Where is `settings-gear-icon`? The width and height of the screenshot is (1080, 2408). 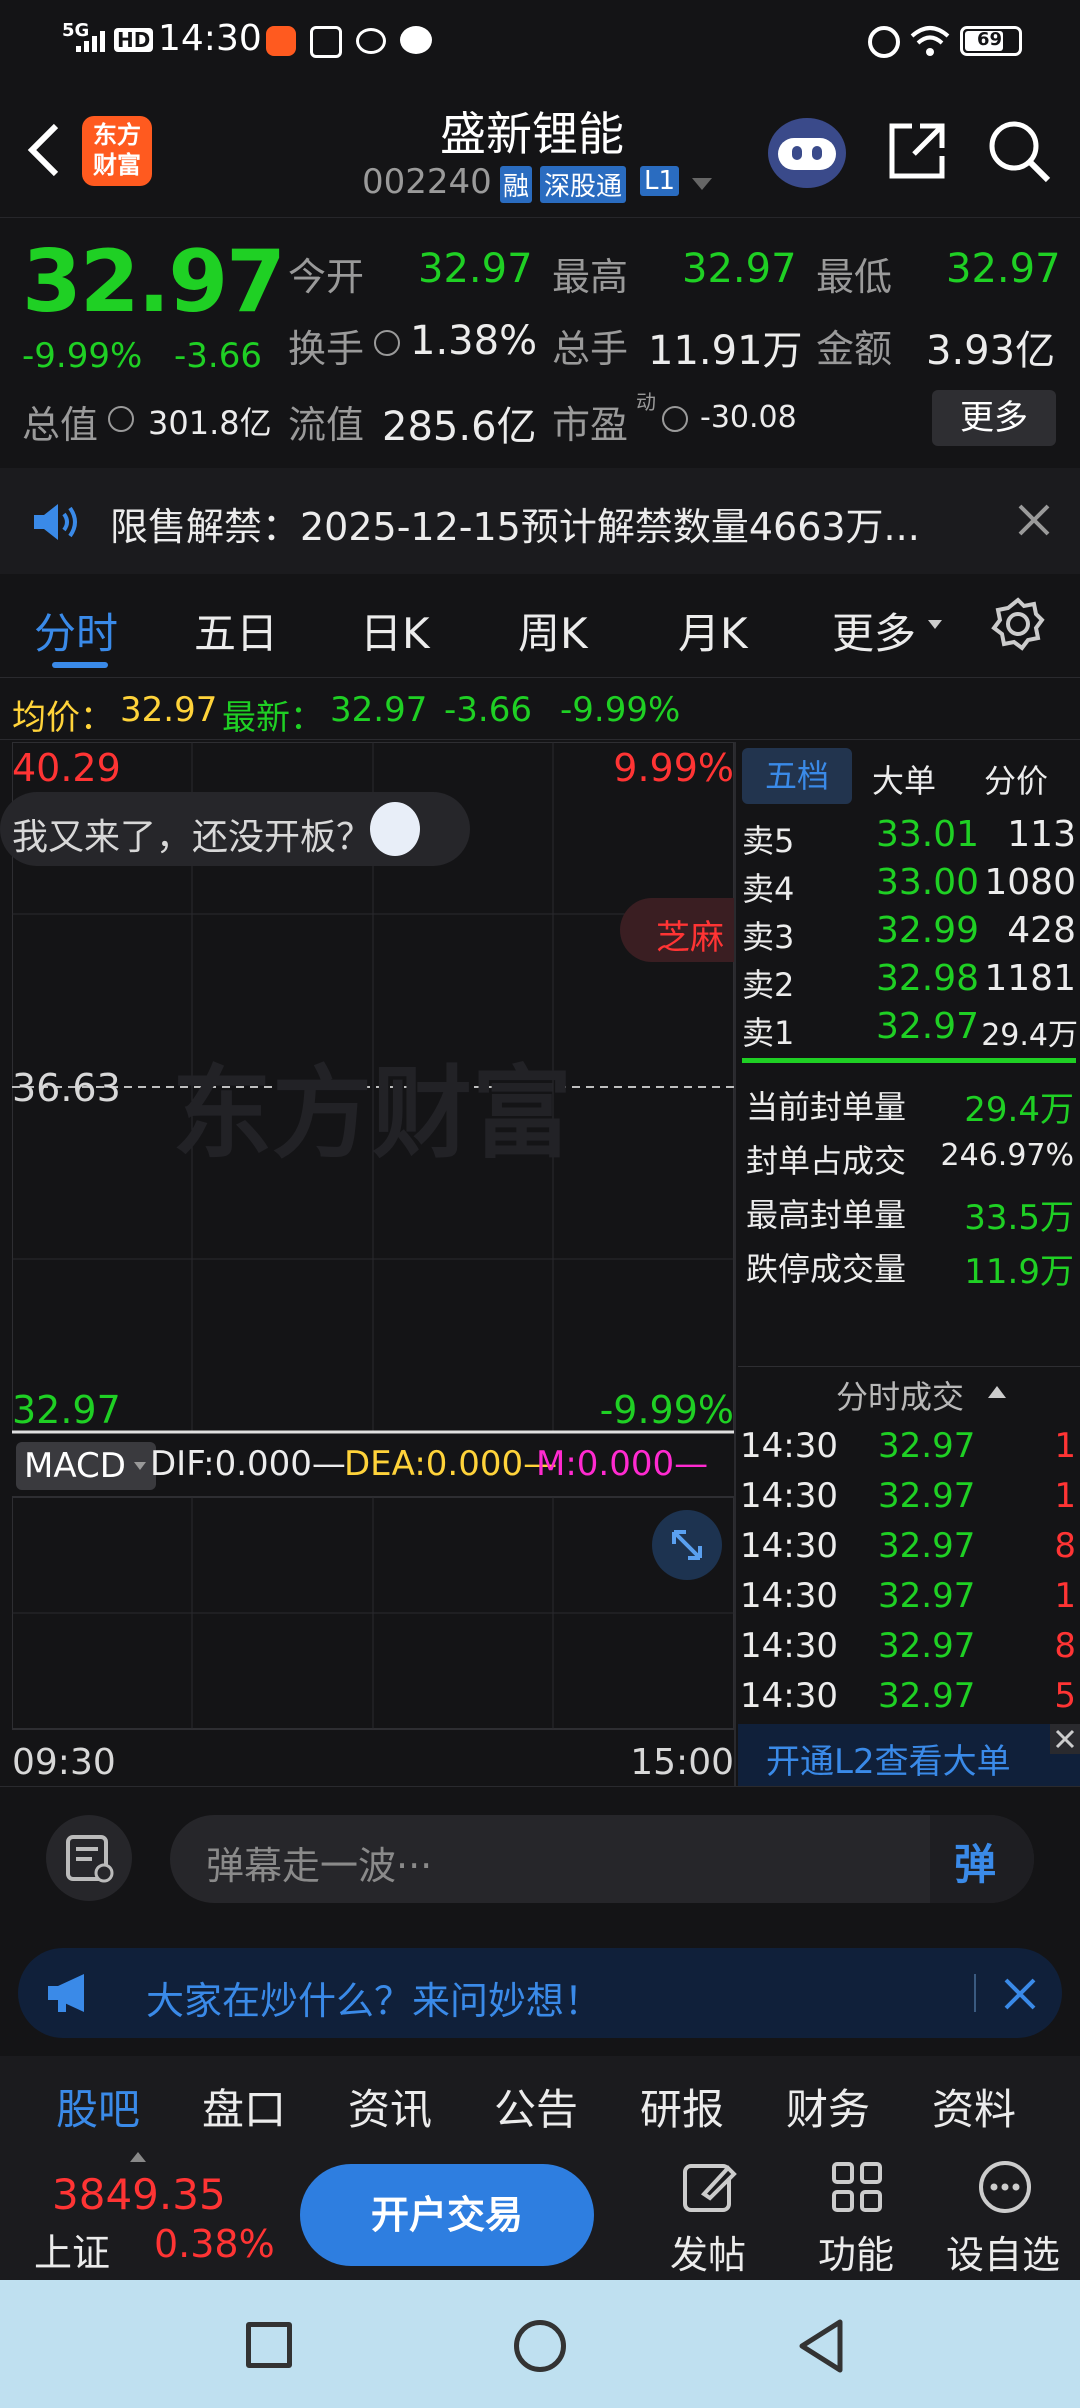 settings-gear-icon is located at coordinates (1018, 624).